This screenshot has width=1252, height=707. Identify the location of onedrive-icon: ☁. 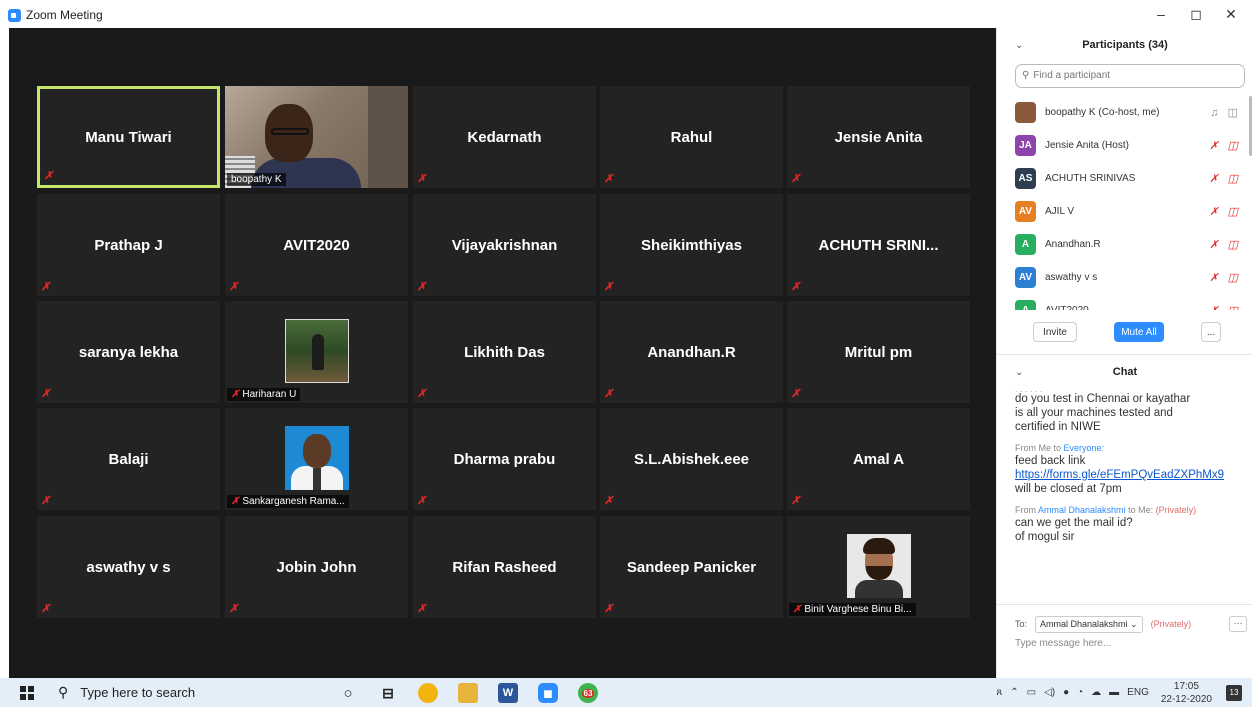
(1096, 692).